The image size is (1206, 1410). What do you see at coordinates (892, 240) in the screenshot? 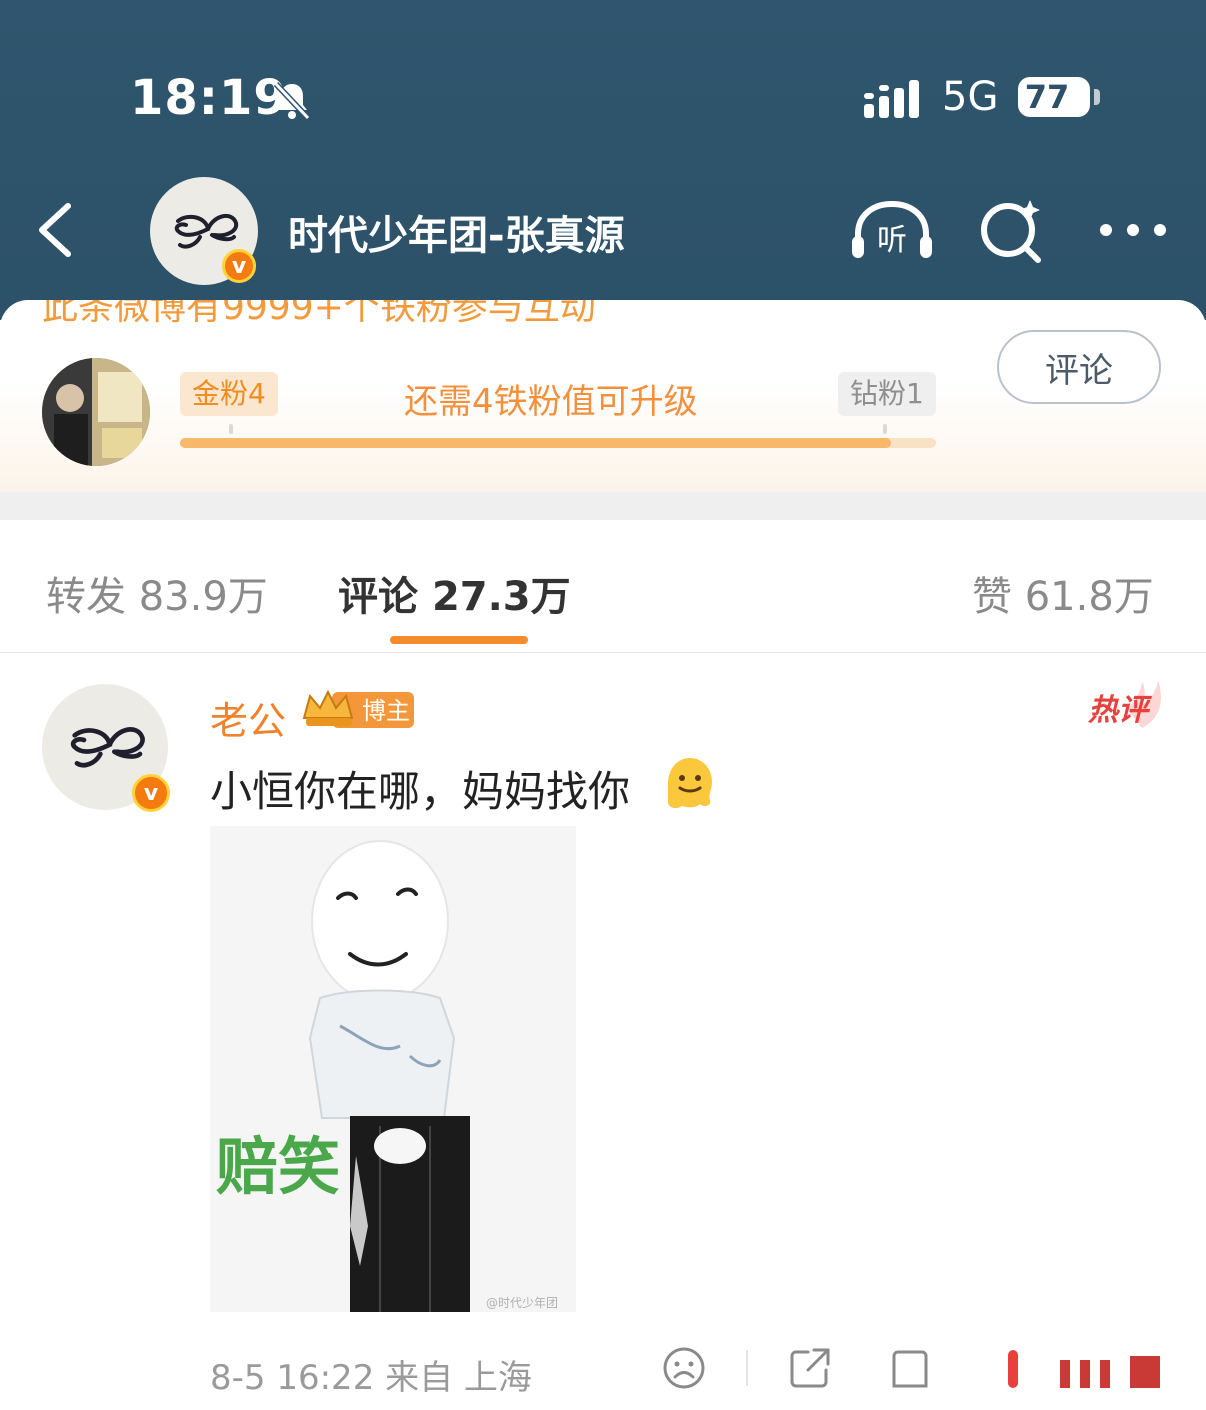
I see `listen-label: 听` at bounding box center [892, 240].